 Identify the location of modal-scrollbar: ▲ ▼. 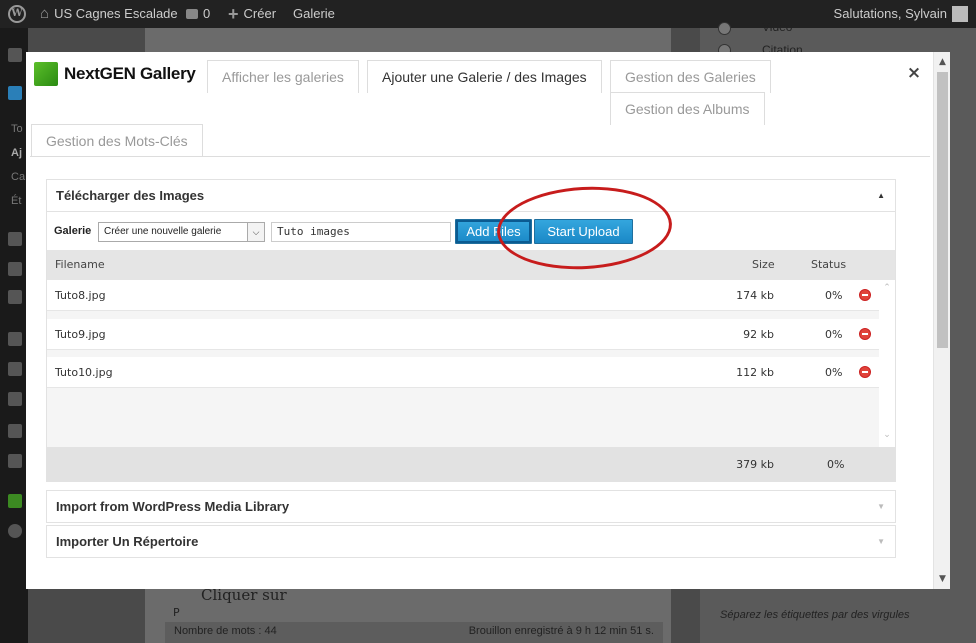
(941, 320).